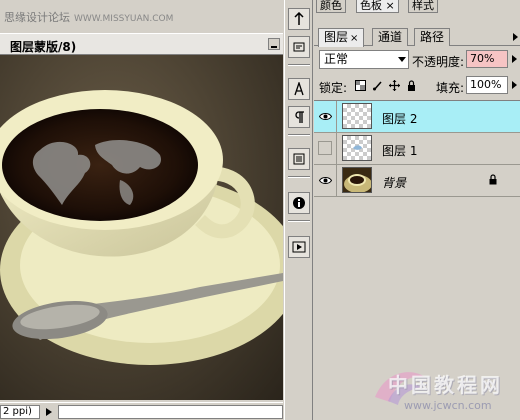 Image resolution: width=520 pixels, height=420 pixels. Describe the element at coordinates (124, 19) in the screenshot. I see `watermark-top-url: WWW.MISSYUAN.COM` at that location.